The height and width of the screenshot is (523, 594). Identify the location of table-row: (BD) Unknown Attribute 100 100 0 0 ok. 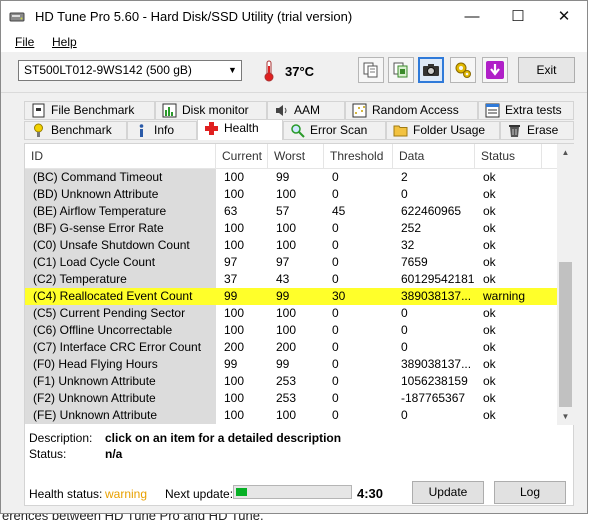
(291, 194).